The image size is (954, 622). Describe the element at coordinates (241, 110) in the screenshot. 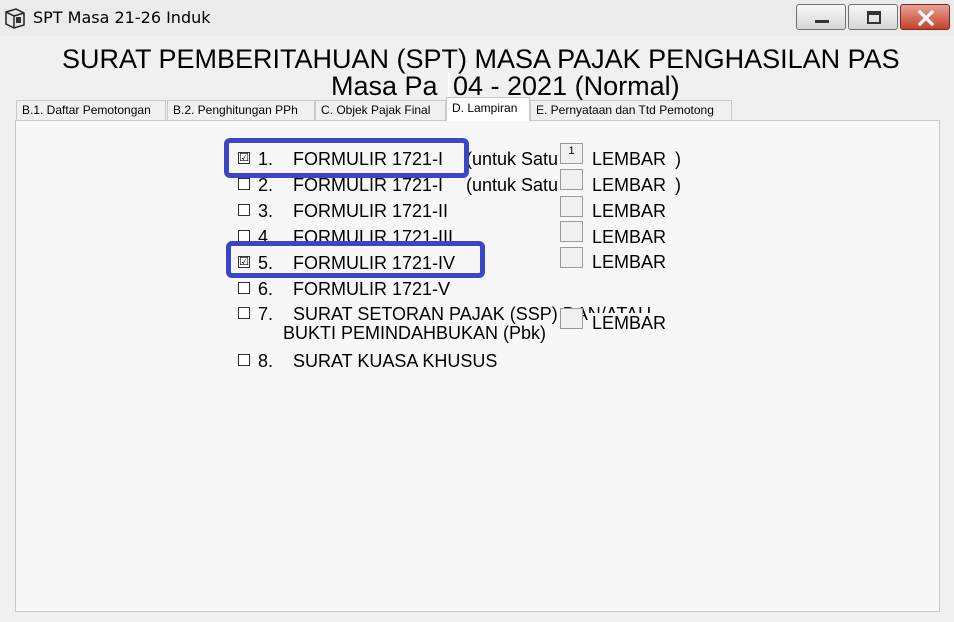

I see `tab-penghitungan-pph: B.2. Penghitungan PPh` at that location.